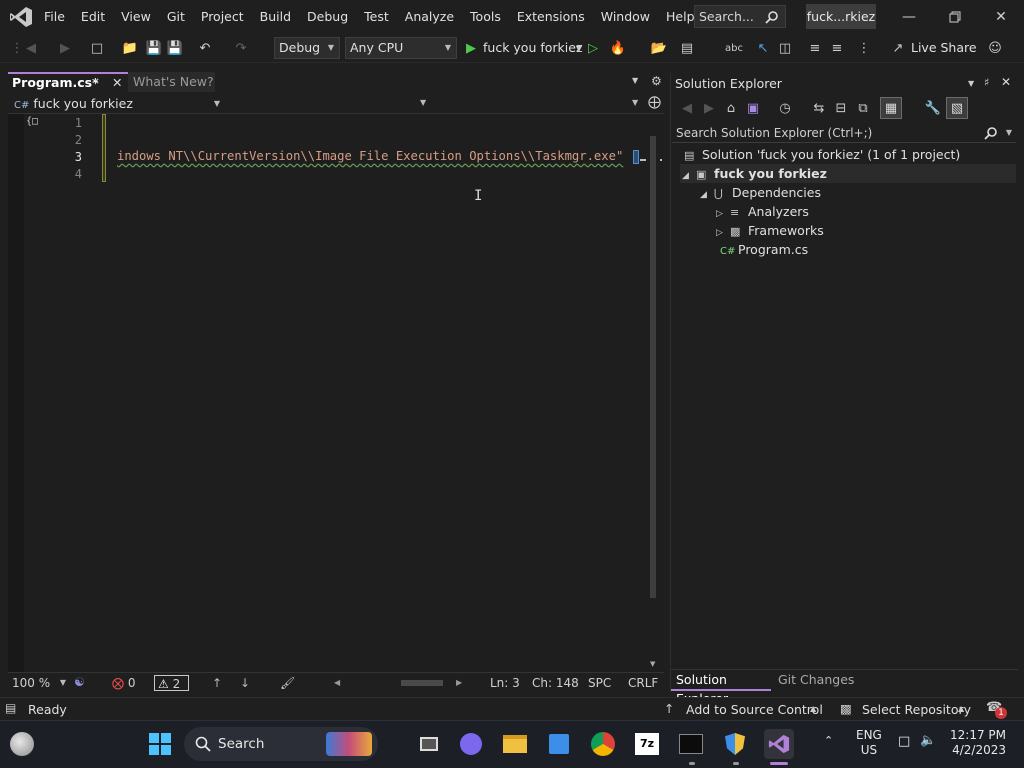  What do you see at coordinates (735, 744) in the screenshot?
I see `security-shield-icon` at bounding box center [735, 744].